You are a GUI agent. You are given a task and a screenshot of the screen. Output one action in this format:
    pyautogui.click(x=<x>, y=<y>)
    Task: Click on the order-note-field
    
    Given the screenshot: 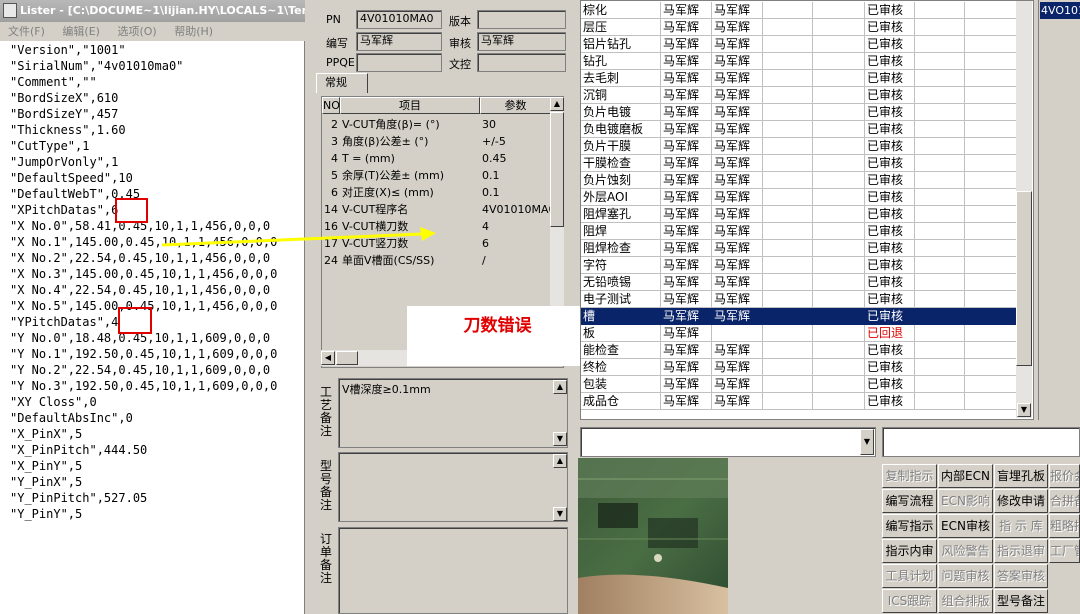 What is the action you would take?
    pyautogui.click(x=453, y=570)
    